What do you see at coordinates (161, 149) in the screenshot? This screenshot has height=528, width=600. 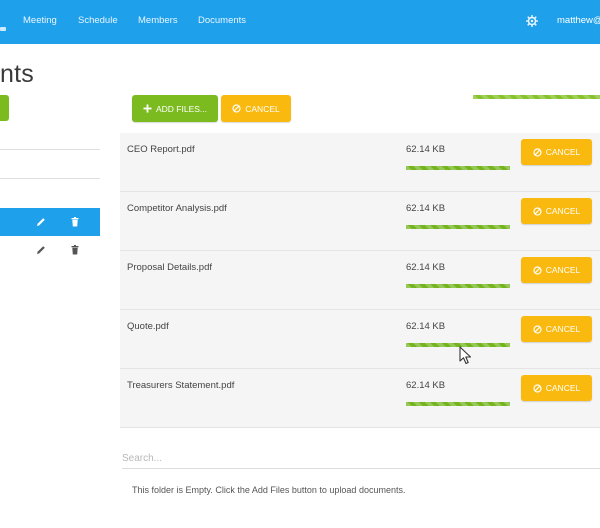 I see `file-name: CEO Report.pdf` at bounding box center [161, 149].